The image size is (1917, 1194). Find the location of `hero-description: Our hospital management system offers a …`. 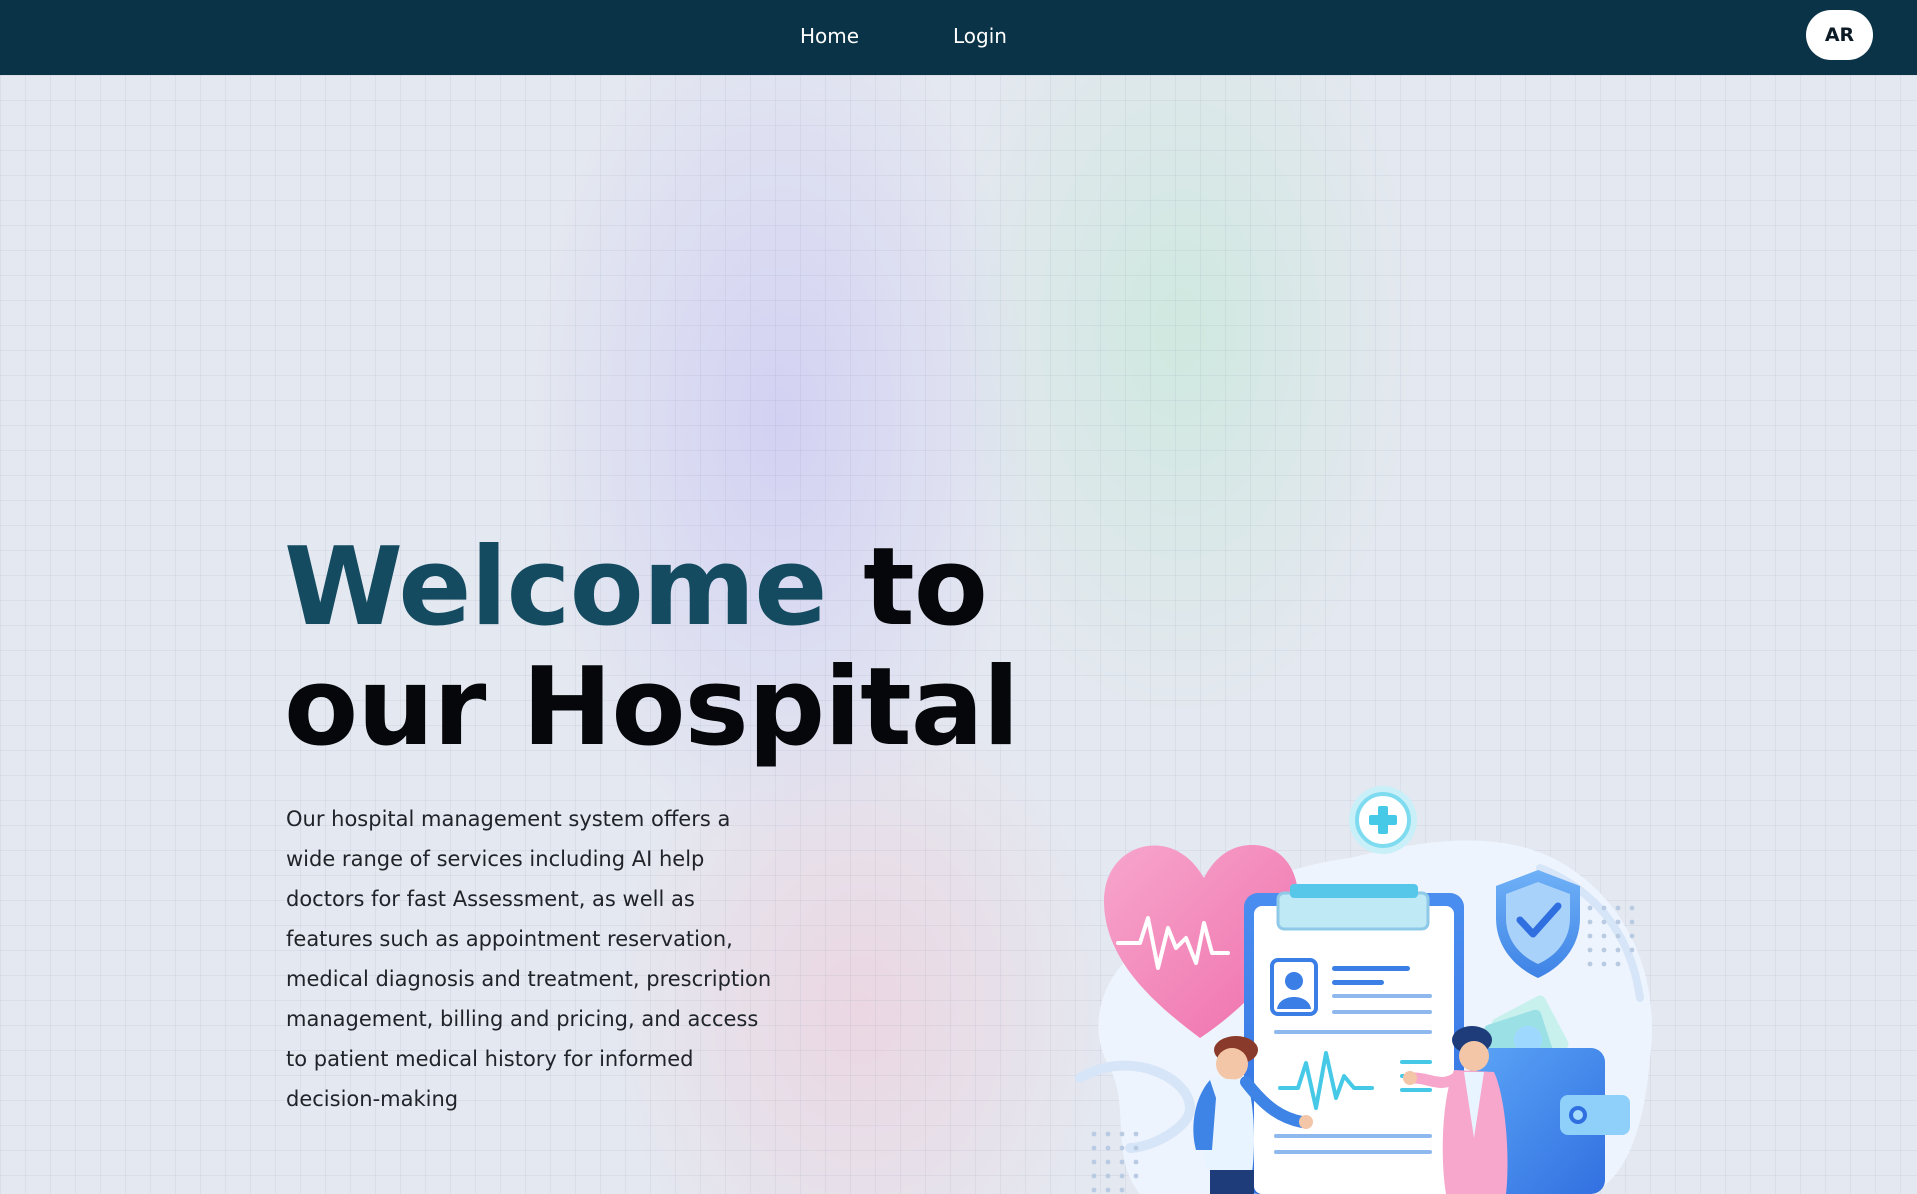

hero-description: Our hospital management system offers a … is located at coordinates (529, 959).